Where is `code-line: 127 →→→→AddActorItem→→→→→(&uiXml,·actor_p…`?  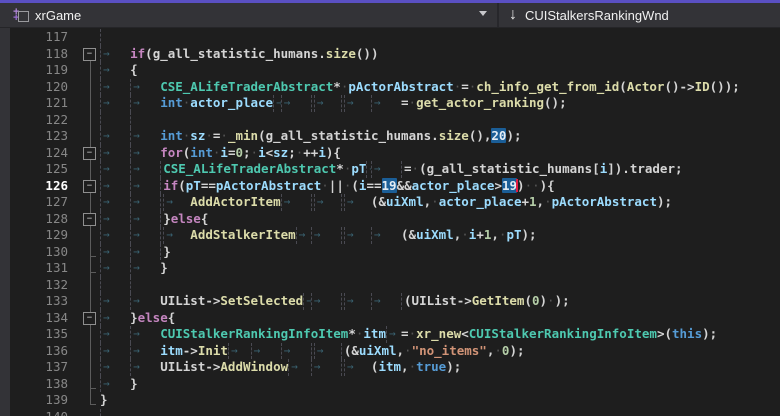
code-line: 127 →→→→AddActorItem→→→→→(&uiXml,·actor_p… is located at coordinates (395, 202).